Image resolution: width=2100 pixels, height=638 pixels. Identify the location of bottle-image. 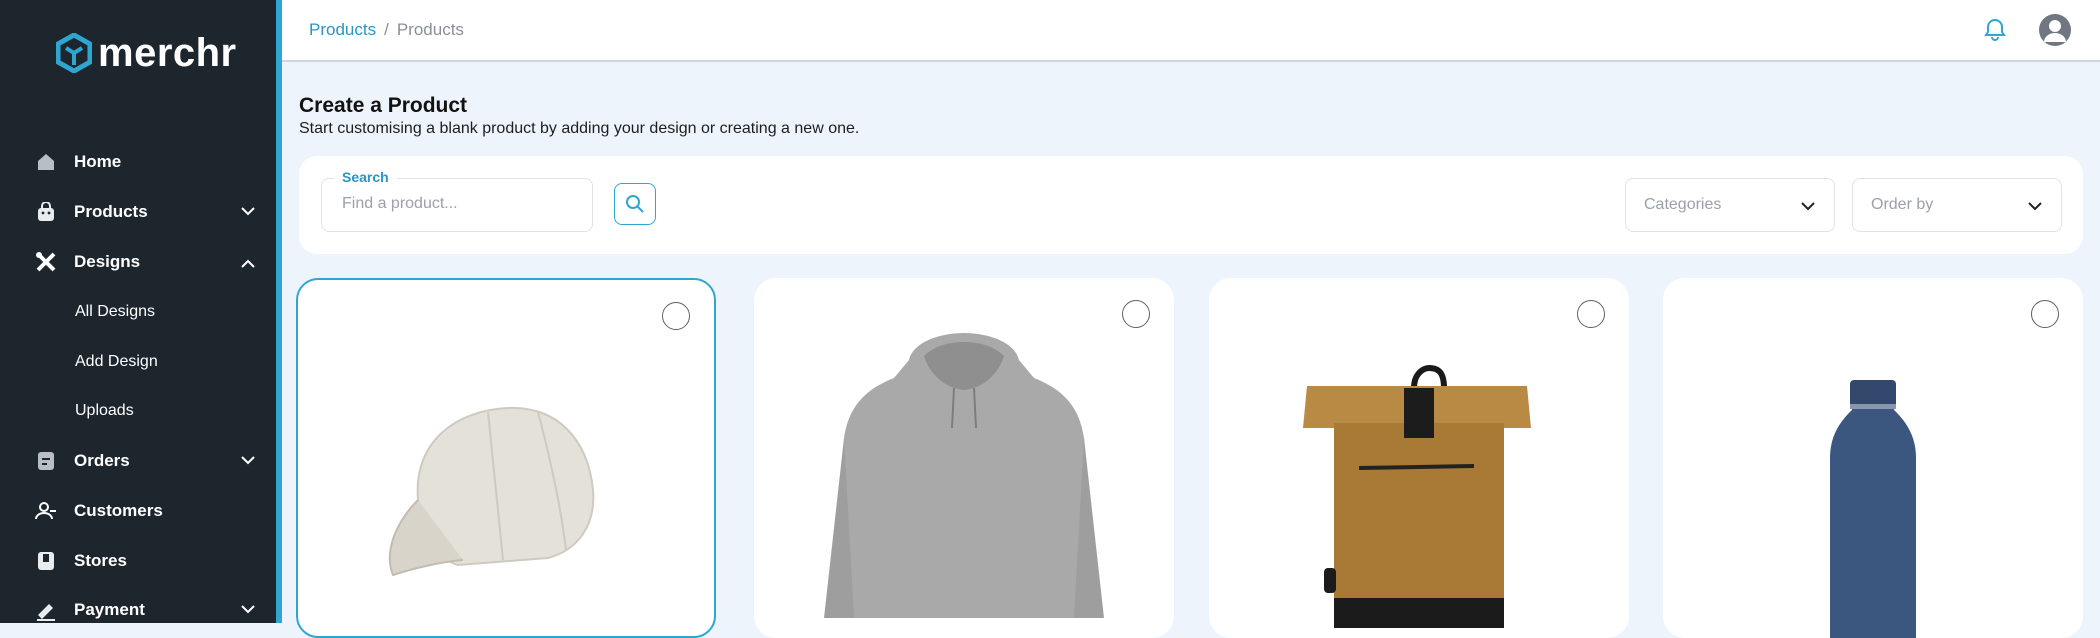
(1873, 509).